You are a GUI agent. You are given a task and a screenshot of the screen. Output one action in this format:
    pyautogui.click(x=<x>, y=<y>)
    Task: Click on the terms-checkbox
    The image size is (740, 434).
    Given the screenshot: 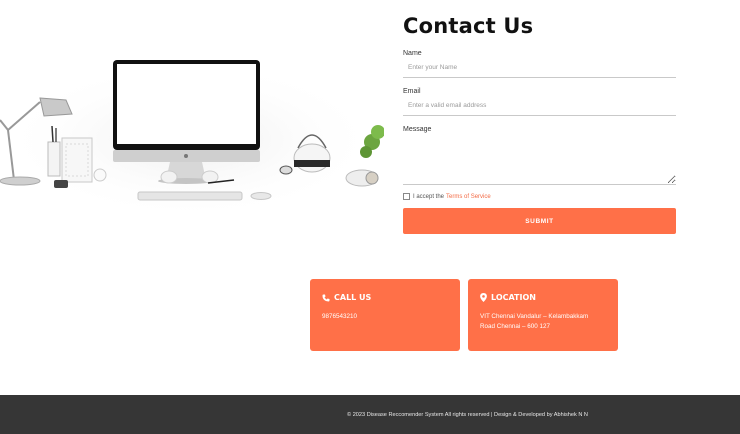 What is the action you would take?
    pyautogui.click(x=406, y=196)
    